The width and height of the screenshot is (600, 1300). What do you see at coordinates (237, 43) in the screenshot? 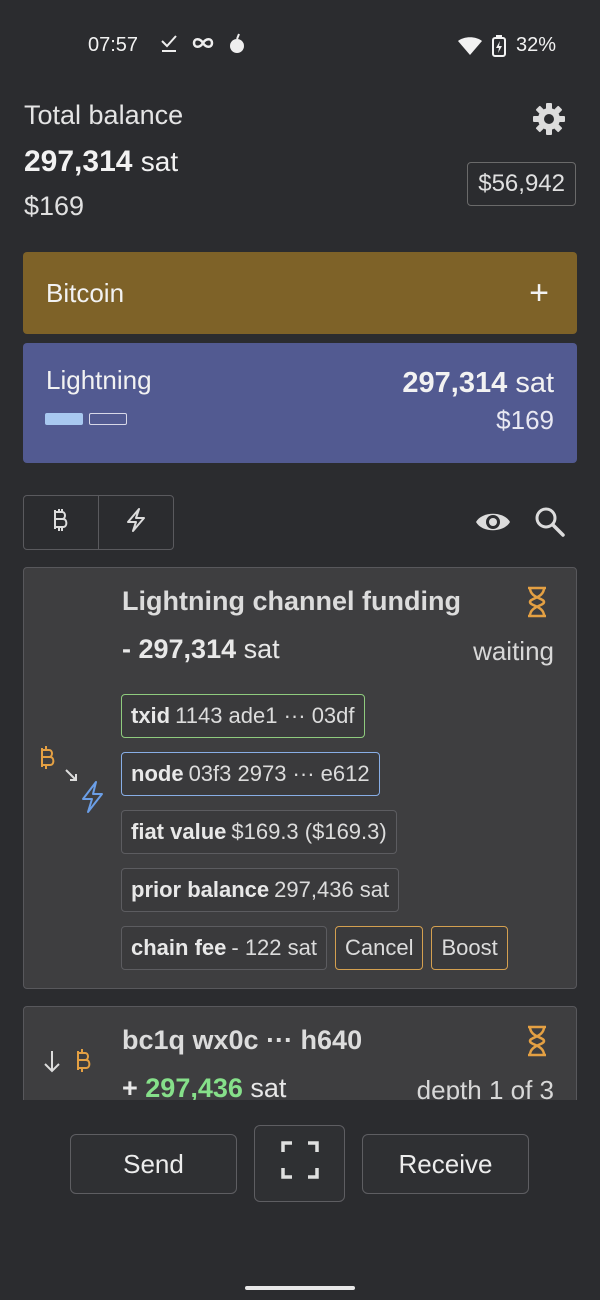
I see `bomb-icon` at bounding box center [237, 43].